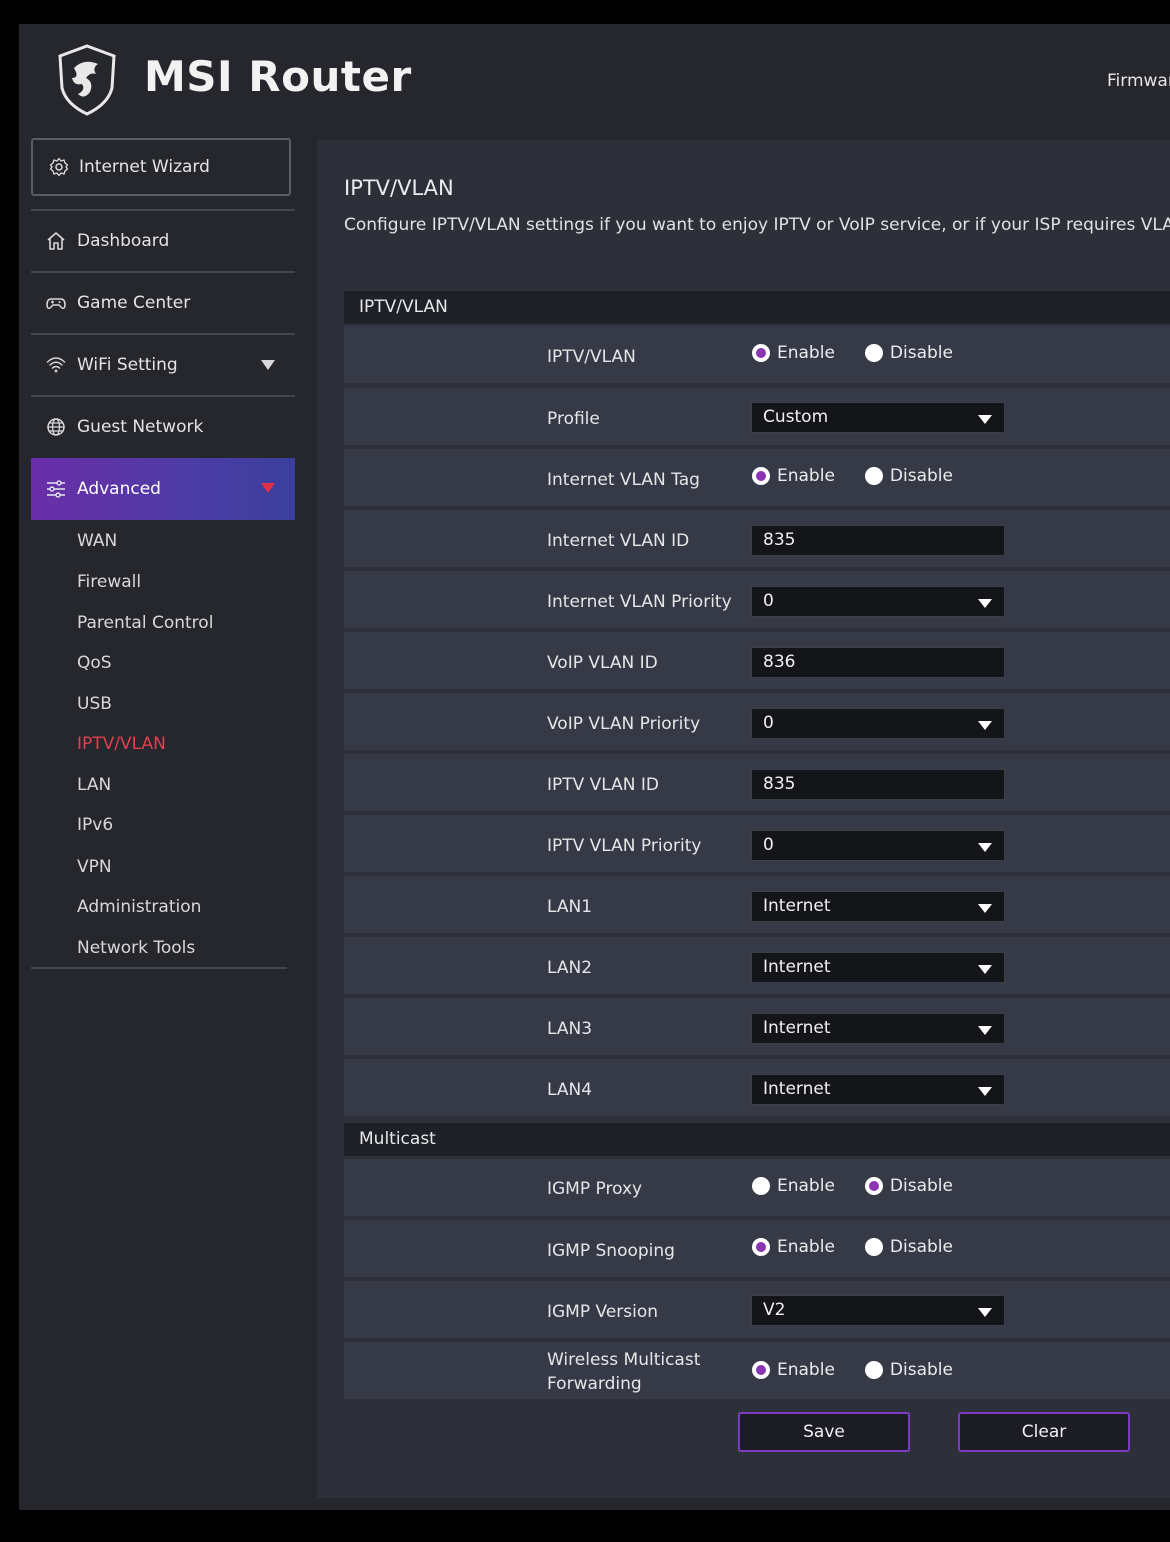  Describe the element at coordinates (757, 307) in the screenshot. I see `section-header-iptv-vlan: IPTV/VLAN` at that location.